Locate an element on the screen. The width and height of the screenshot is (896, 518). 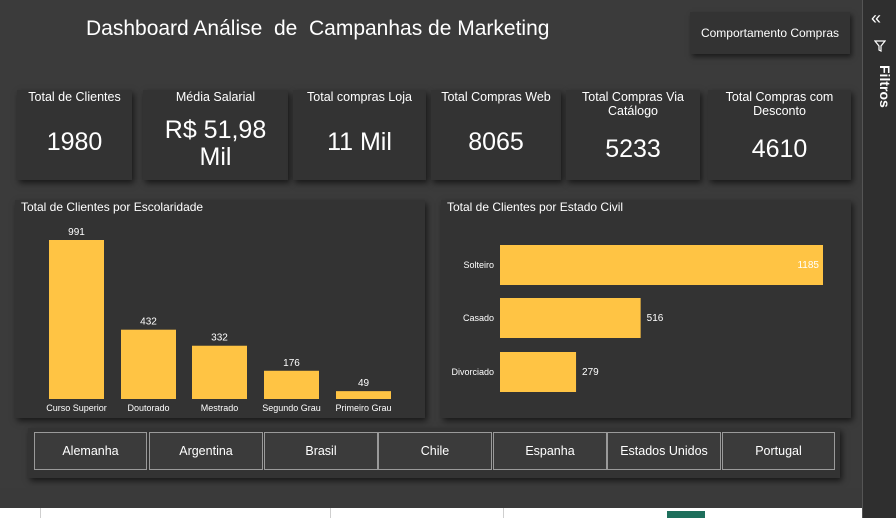
kpi-value: R$ 51,98 Mil is located at coordinates (215, 143).